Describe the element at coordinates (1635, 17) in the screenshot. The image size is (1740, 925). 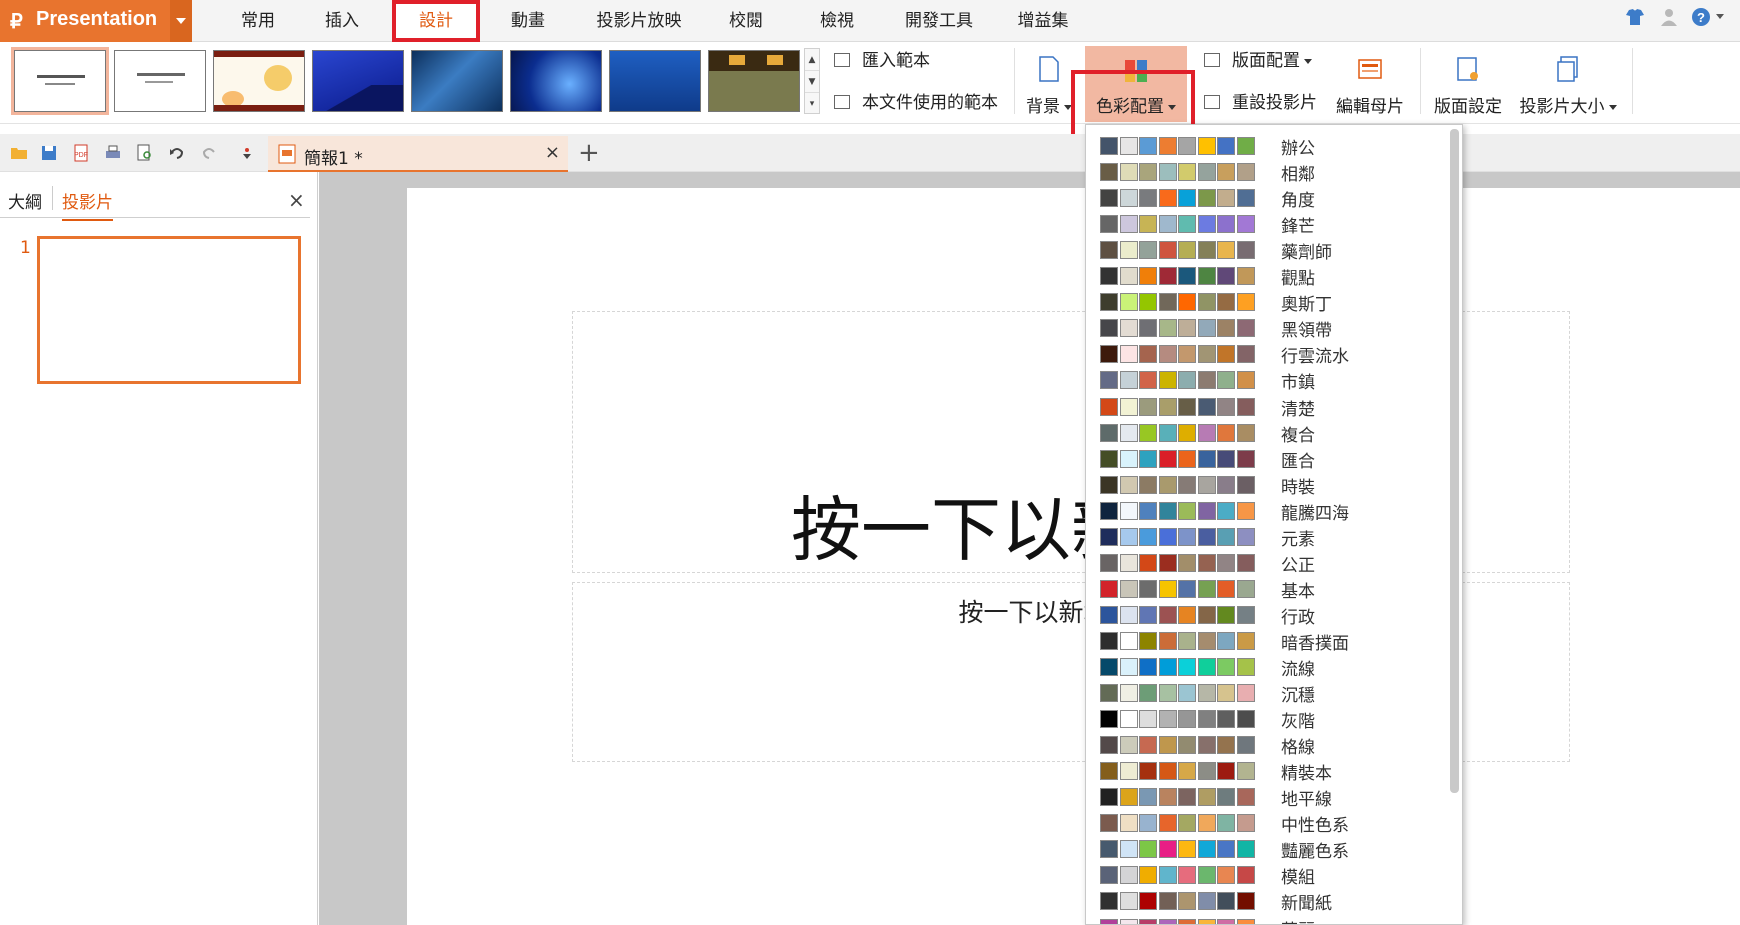
I see `skin-icon` at that location.